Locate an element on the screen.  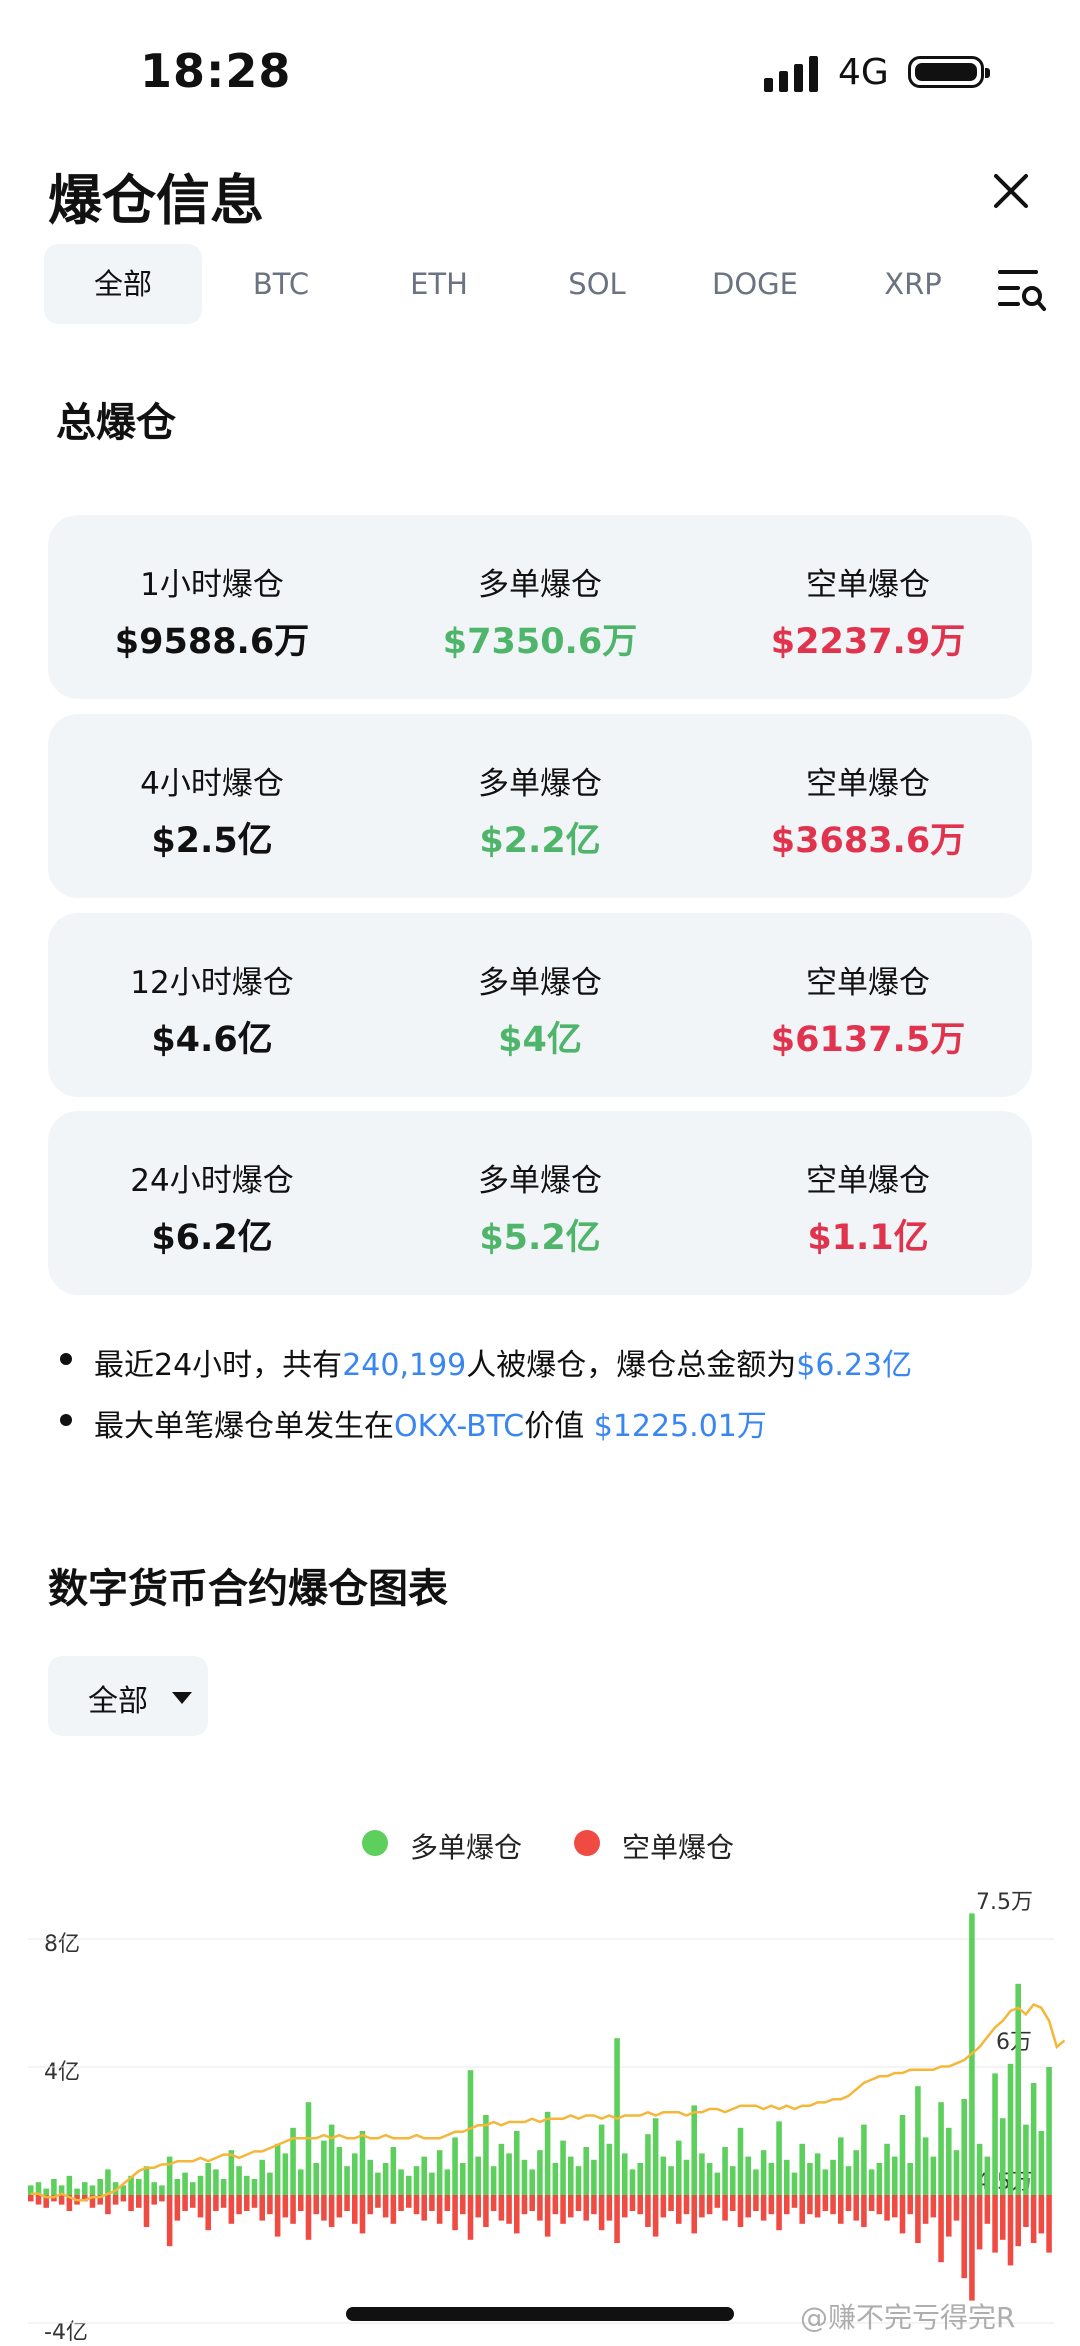
largest-order-exchange-link: OKX-BTC is located at coordinates (459, 1426).